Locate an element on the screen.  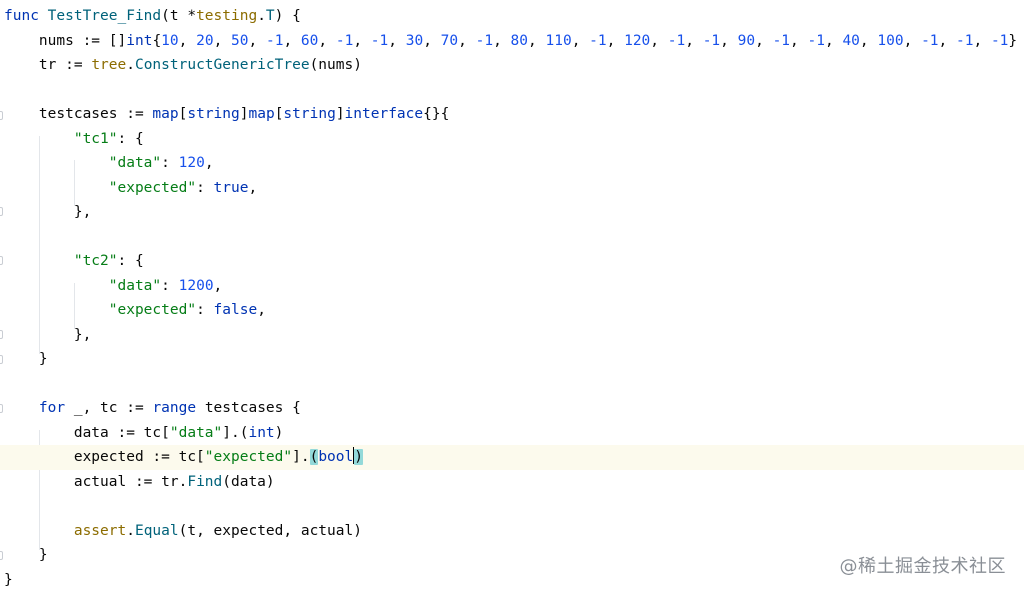
code-line: } is located at coordinates (514, 359).